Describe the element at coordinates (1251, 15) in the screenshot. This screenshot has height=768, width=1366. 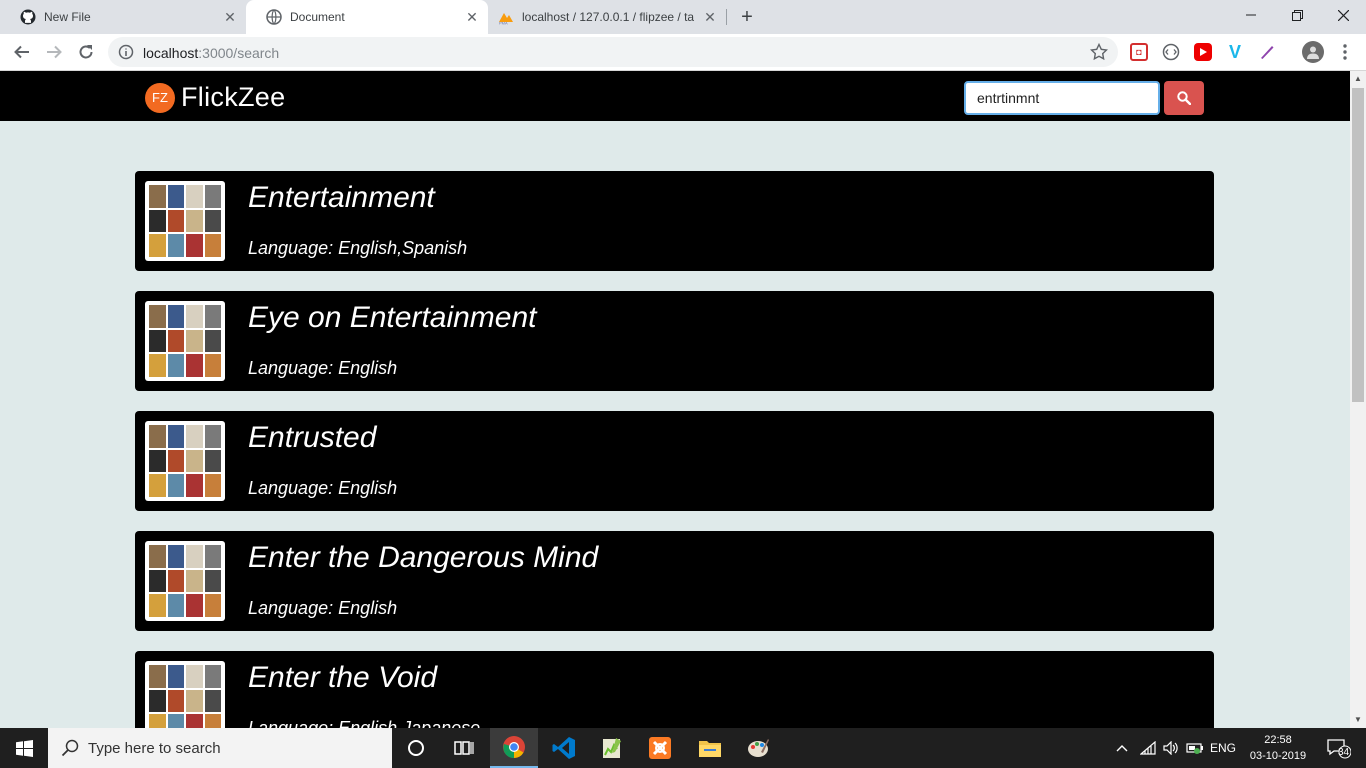
I see `minimize-button` at that location.